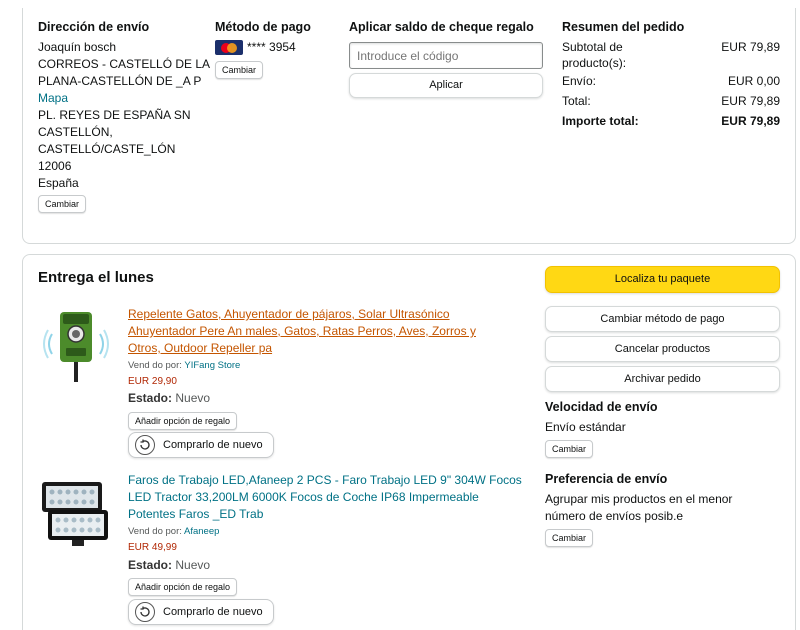 This screenshot has height=630, width=800. I want to click on map-link: Mapa, so click(53, 98).